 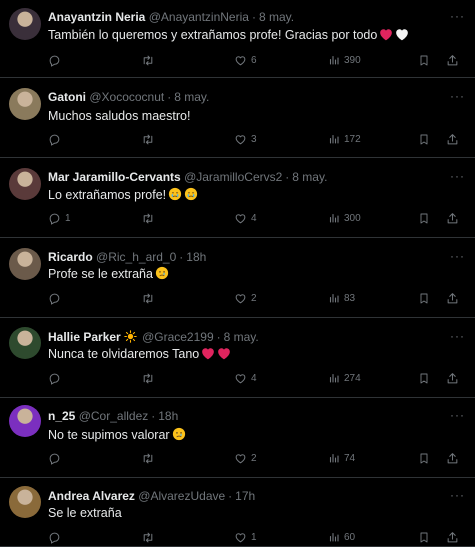 I want to click on timestamp: 17h, so click(x=245, y=496).